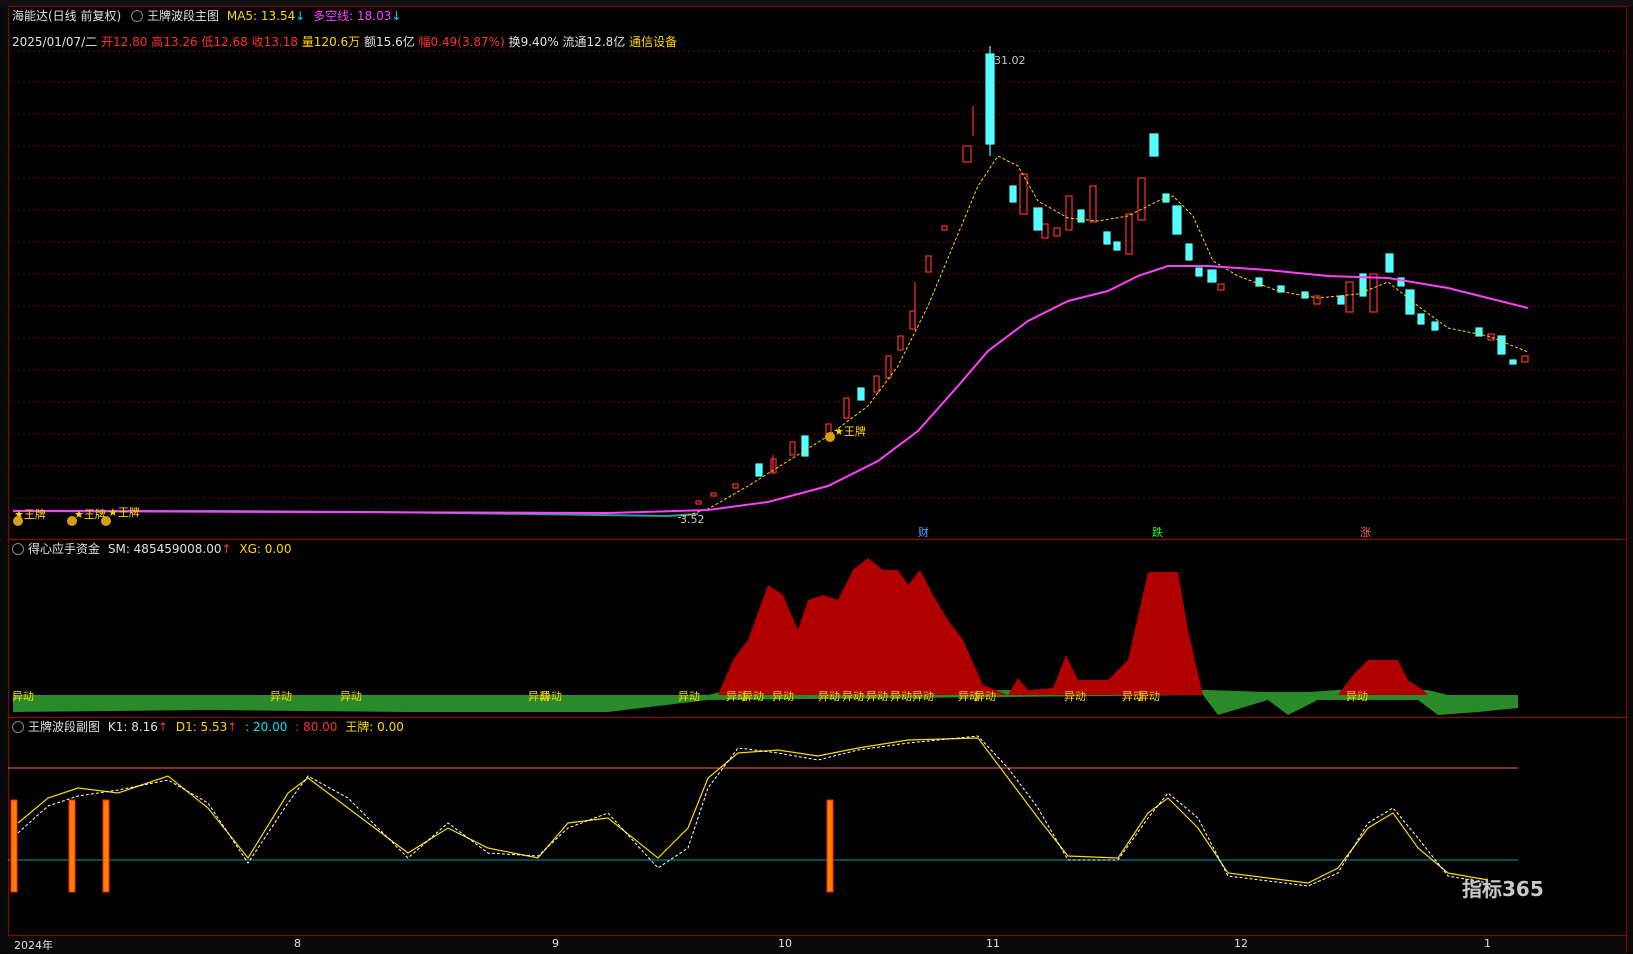  Describe the element at coordinates (1487, 943) in the screenshot. I see `axis-month-1: 1` at that location.